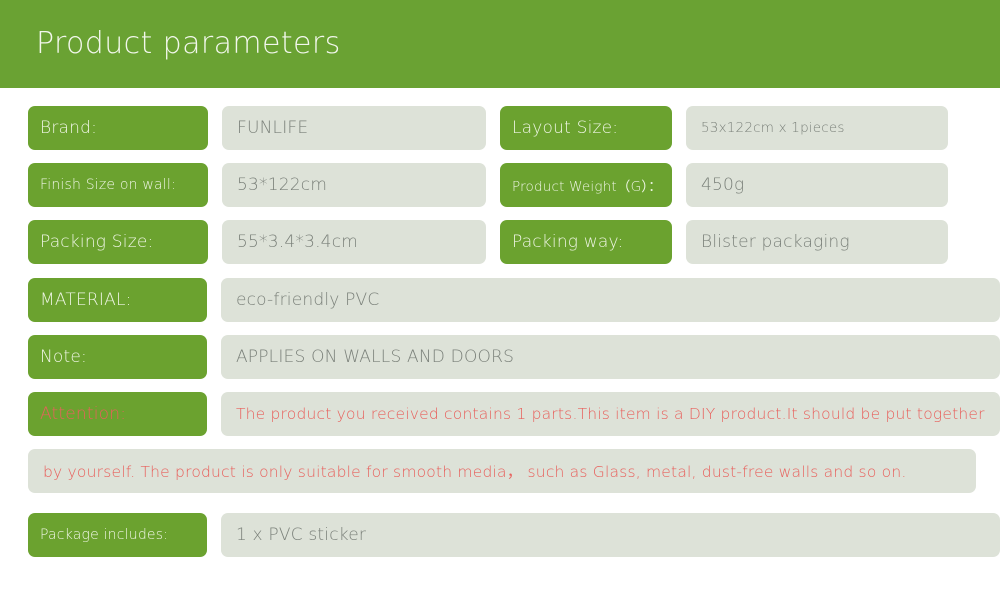  I want to click on value-product-weight-text: 450g, so click(723, 185).